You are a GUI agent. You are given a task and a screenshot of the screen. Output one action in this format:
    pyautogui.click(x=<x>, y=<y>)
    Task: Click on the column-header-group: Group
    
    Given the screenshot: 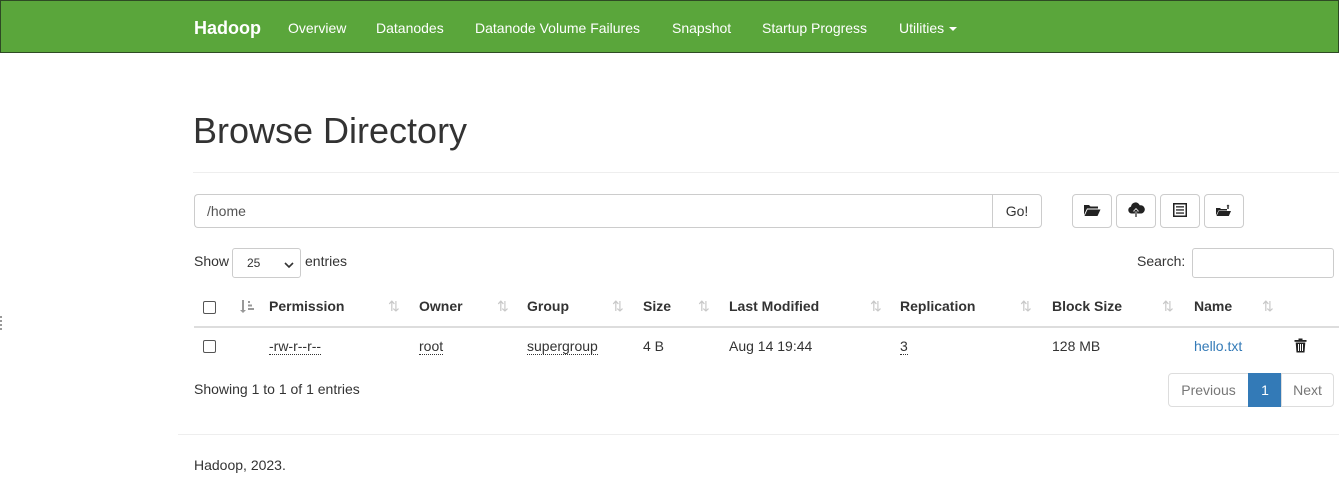 What is the action you would take?
    pyautogui.click(x=548, y=306)
    